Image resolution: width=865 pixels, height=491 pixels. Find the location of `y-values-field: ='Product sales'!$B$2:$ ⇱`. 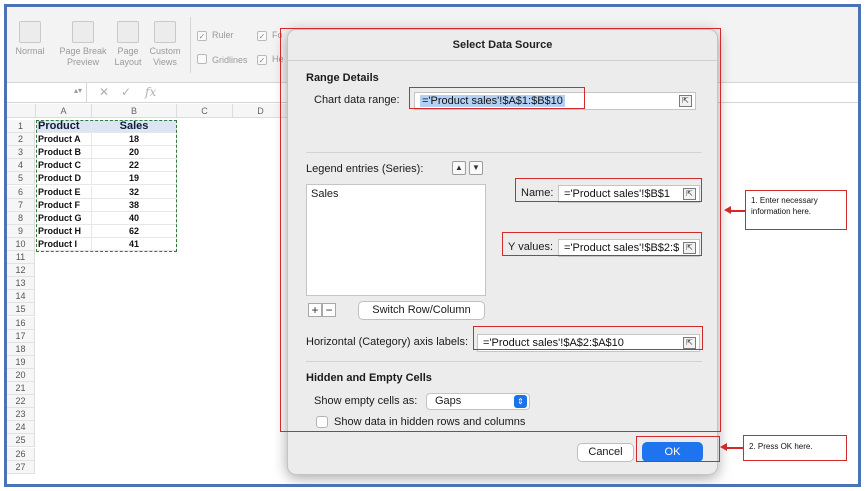

y-values-field: ='Product sales'!$B$2:$ ⇱ is located at coordinates (629, 248).